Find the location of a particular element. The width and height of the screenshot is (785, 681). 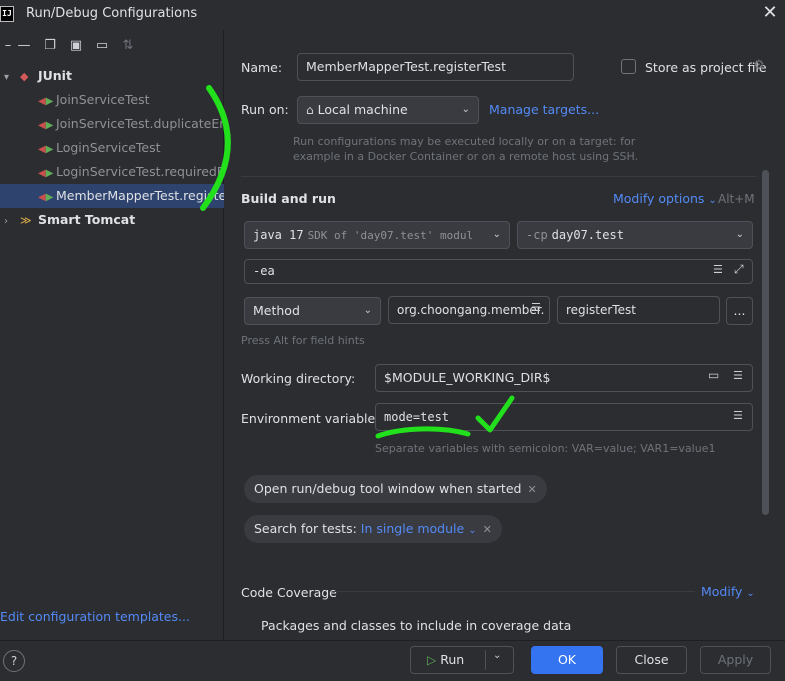

help-button: ? is located at coordinates (14, 661).